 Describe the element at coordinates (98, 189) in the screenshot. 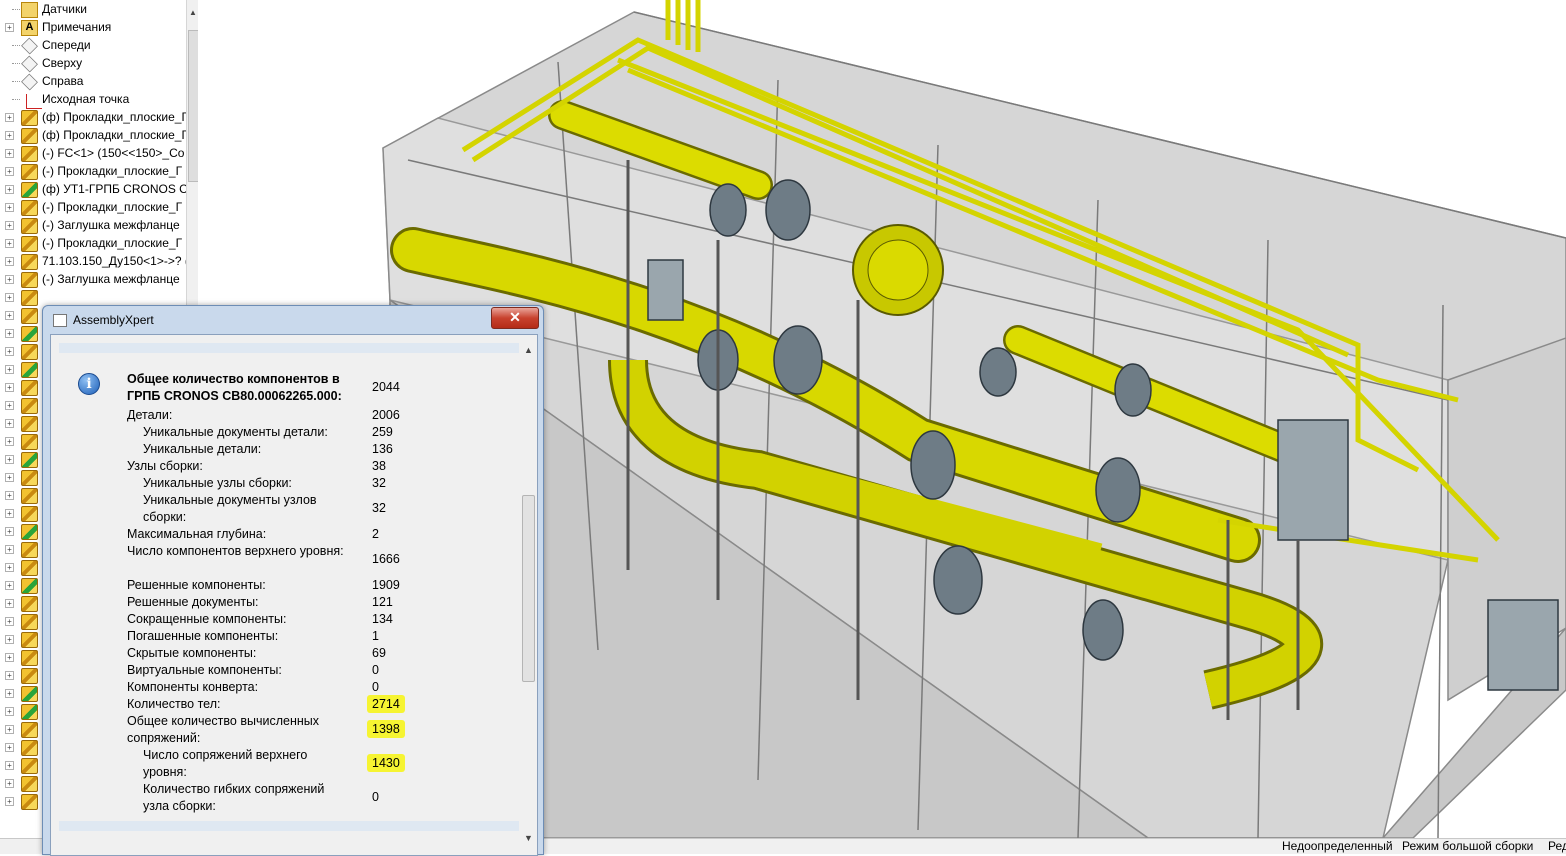

I see `tree-item: + (ф) УТ1-ГРПБ CRONOS CE` at that location.